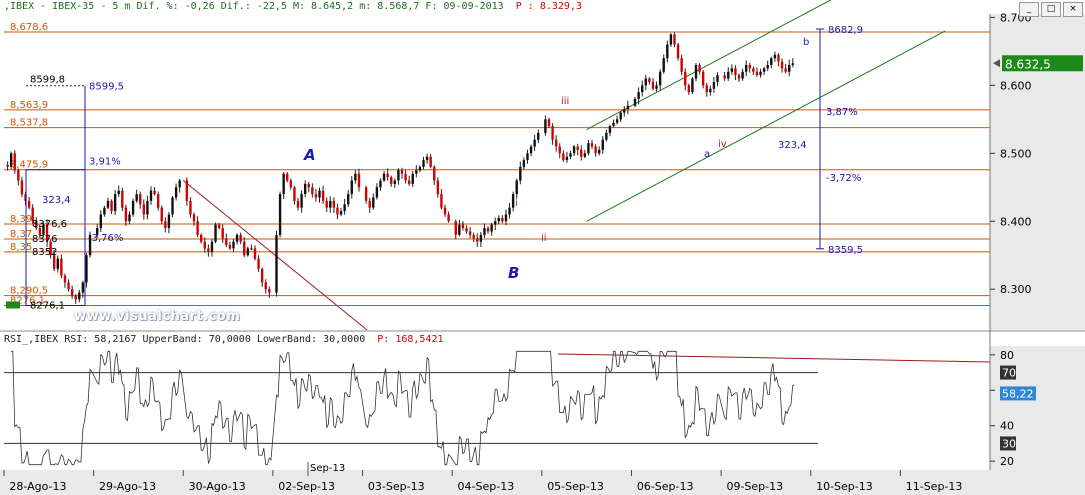 This screenshot has height=495, width=1085. I want to click on minimize-button: _, so click(1029, 9).